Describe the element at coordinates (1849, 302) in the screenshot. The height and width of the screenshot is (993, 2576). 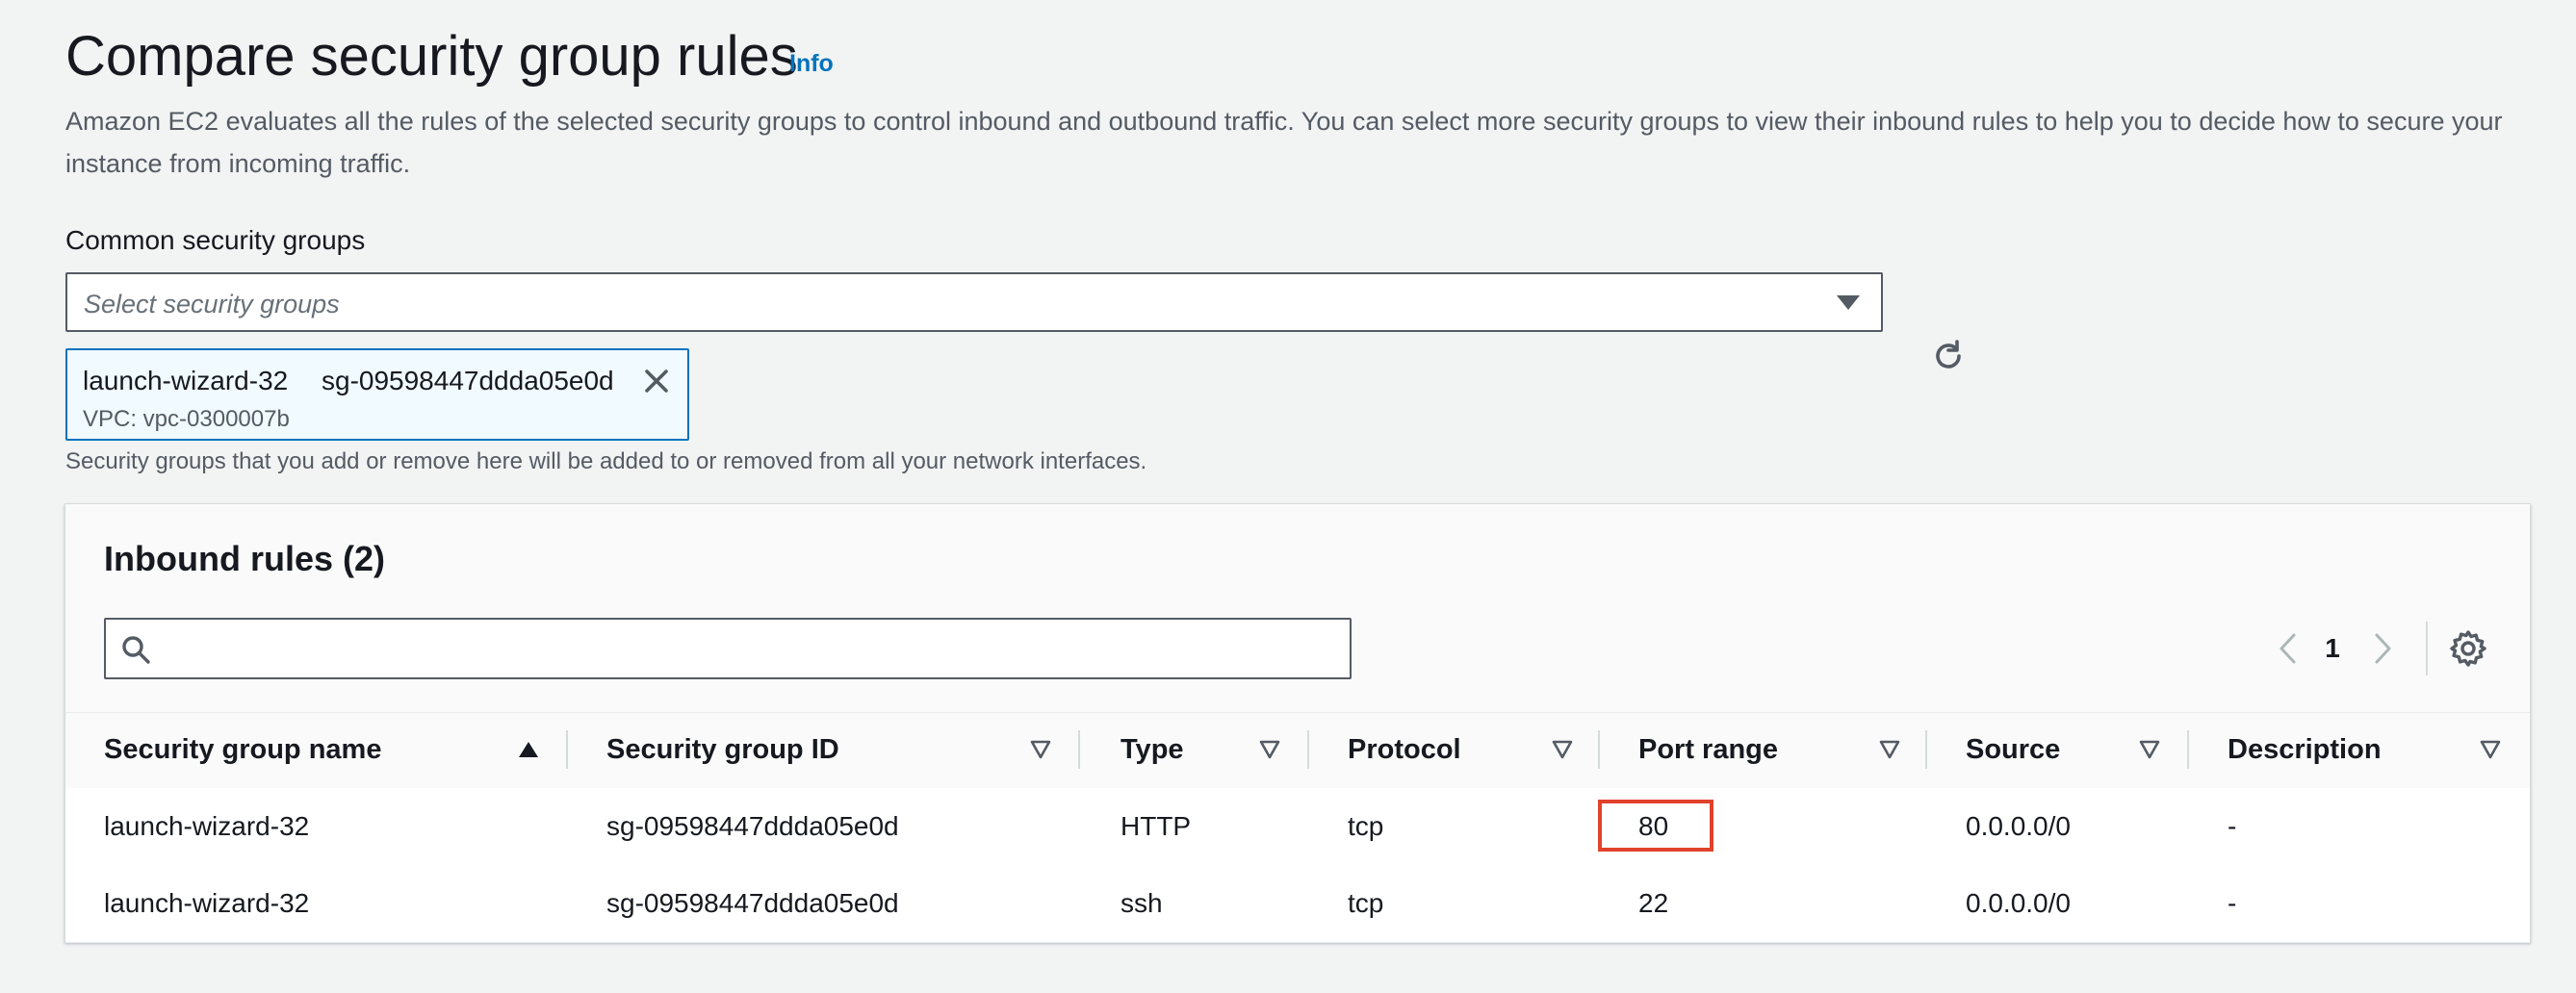
I see `caret-down-icon` at that location.